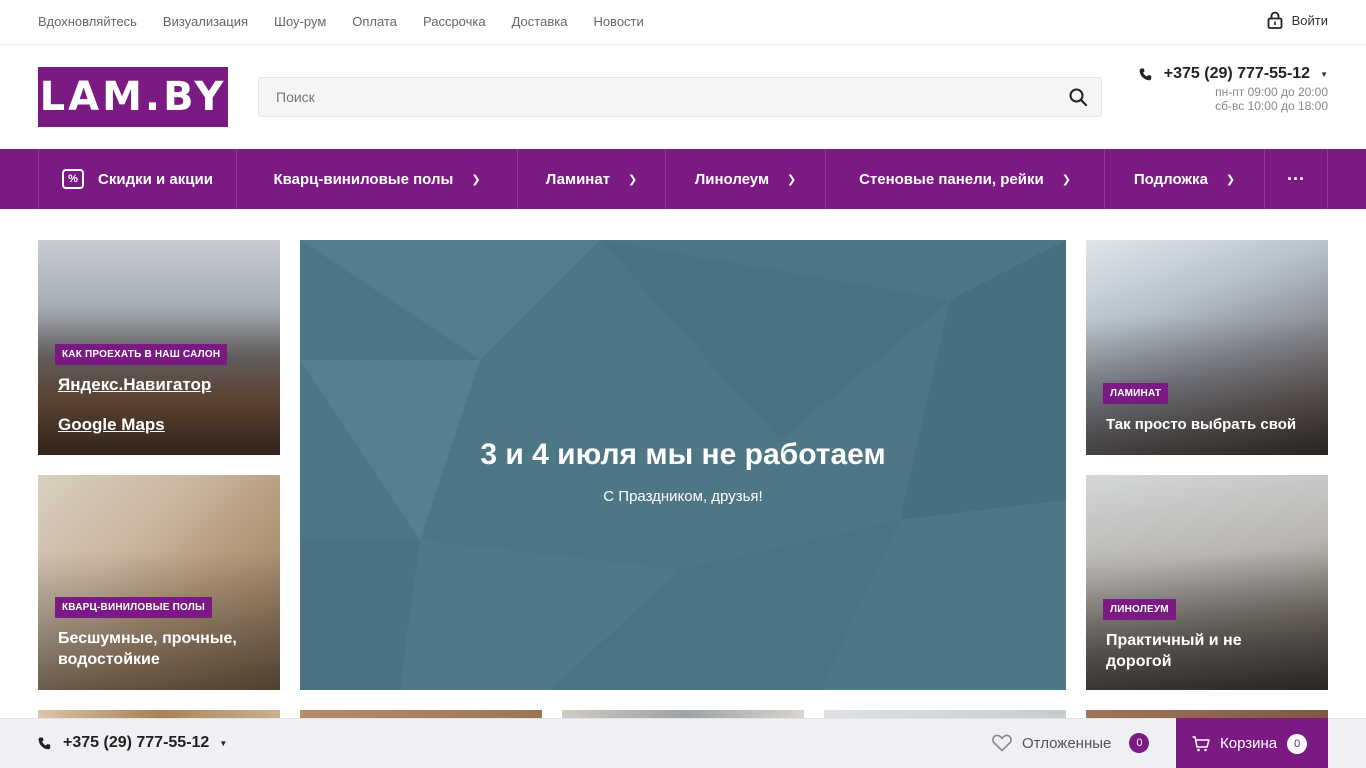 This screenshot has height=768, width=1366. What do you see at coordinates (141, 354) in the screenshot?
I see `tile-tag: Как проехать в наш салон` at bounding box center [141, 354].